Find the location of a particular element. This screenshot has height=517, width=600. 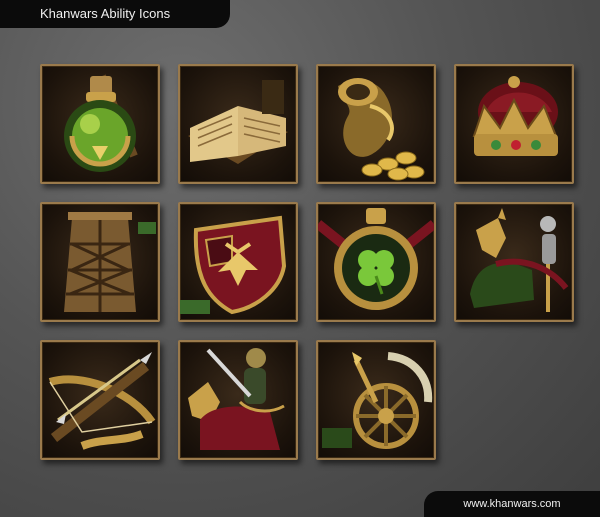

clover-amulet-icon is located at coordinates (376, 262).